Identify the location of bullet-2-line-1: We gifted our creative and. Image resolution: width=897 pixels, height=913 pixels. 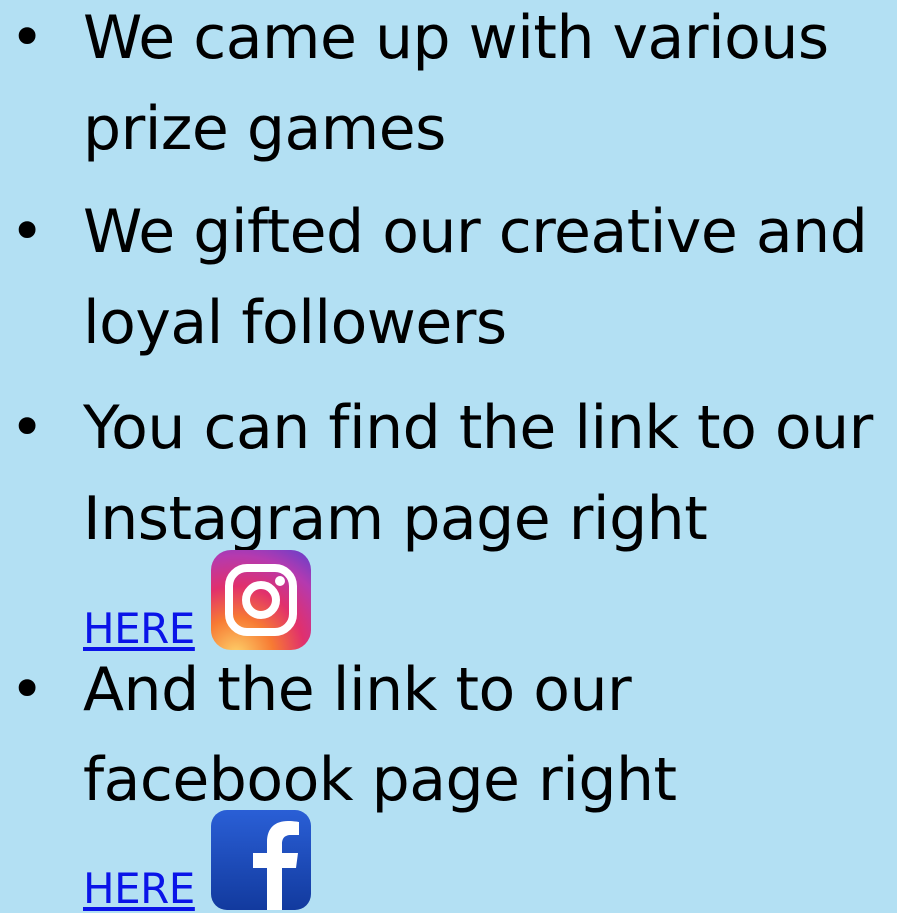
(475, 232).